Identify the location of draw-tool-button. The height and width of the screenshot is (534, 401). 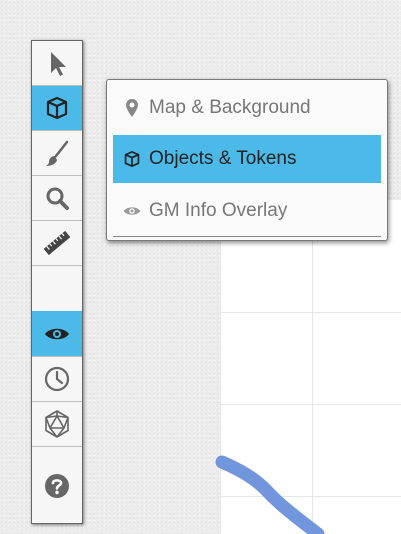
(57, 153).